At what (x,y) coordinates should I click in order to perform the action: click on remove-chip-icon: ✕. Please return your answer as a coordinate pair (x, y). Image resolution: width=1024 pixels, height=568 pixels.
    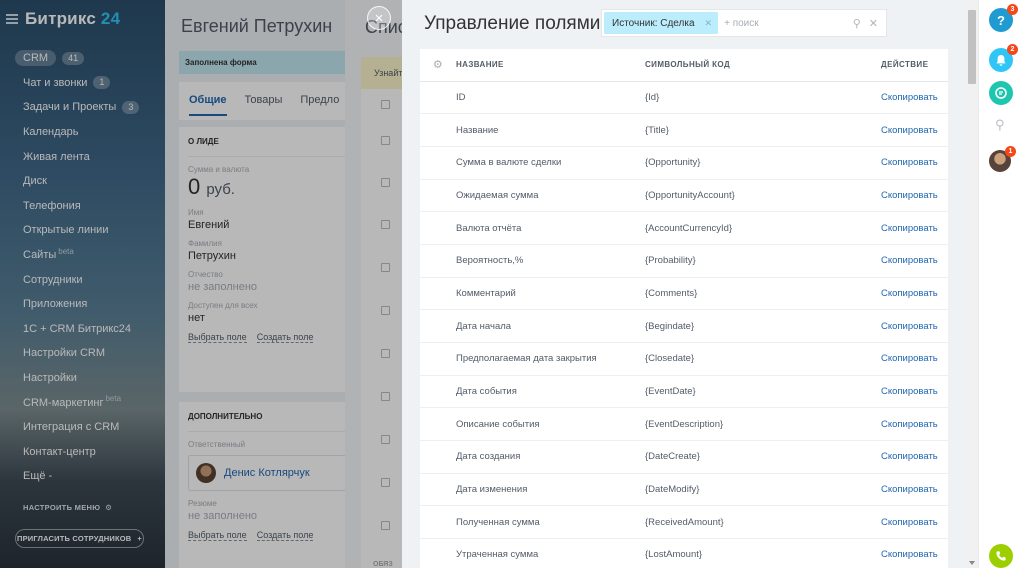
    Looking at the image, I should click on (709, 23).